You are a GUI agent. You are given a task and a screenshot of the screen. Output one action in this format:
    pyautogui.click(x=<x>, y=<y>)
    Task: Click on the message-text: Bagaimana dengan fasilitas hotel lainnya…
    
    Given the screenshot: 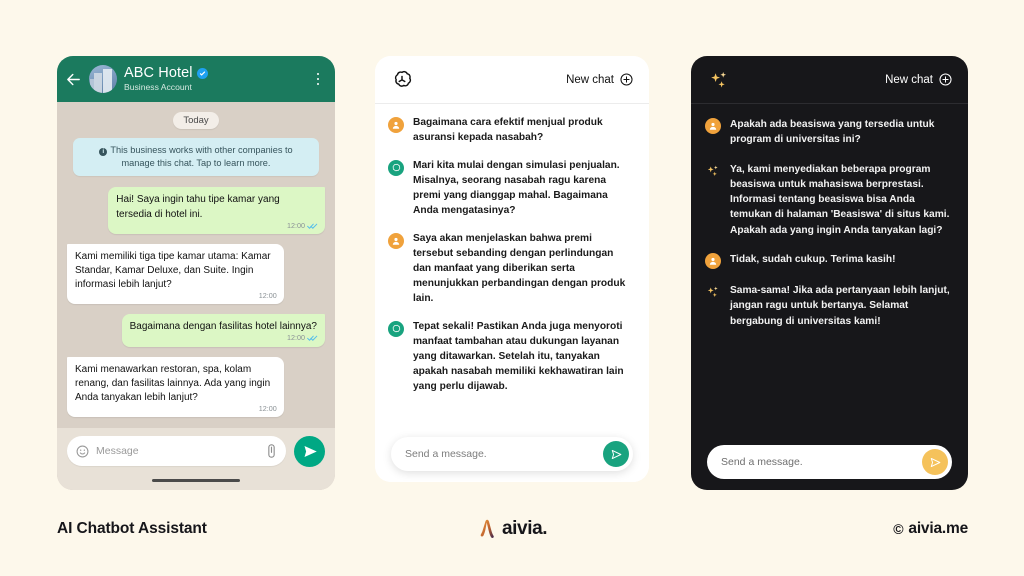 What is the action you would take?
    pyautogui.click(x=223, y=327)
    